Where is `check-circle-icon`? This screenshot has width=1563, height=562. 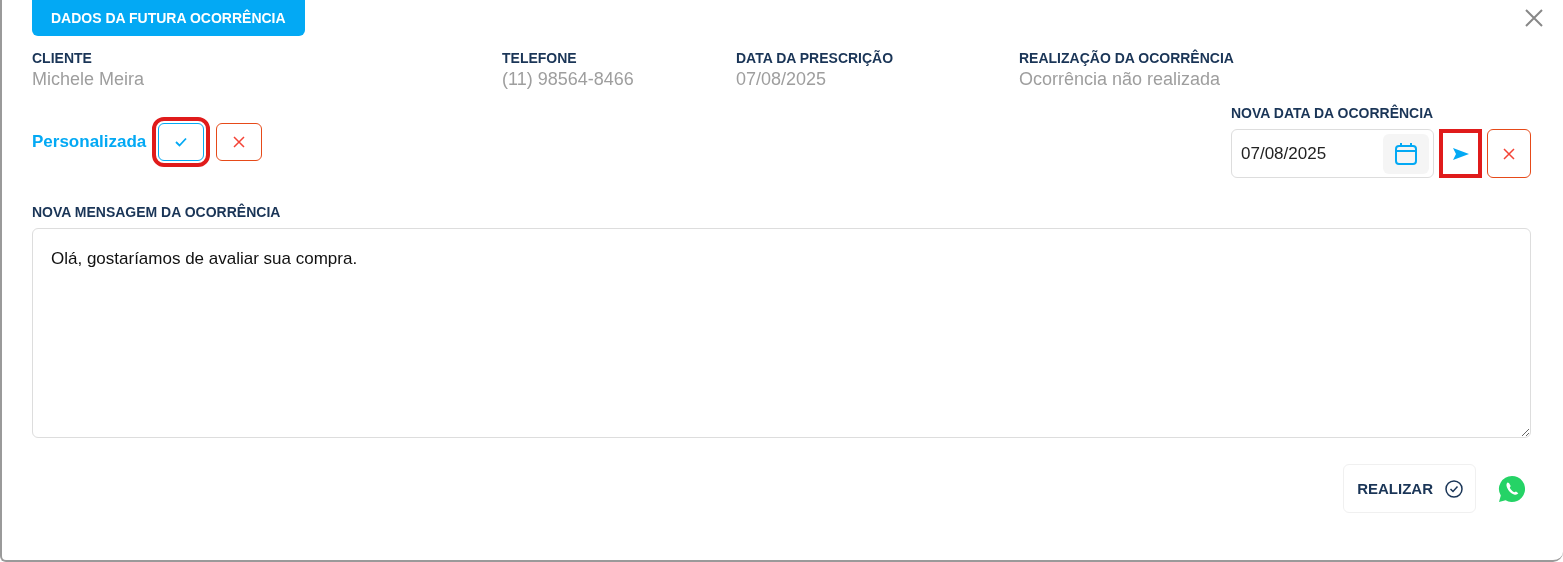 check-circle-icon is located at coordinates (1454, 488).